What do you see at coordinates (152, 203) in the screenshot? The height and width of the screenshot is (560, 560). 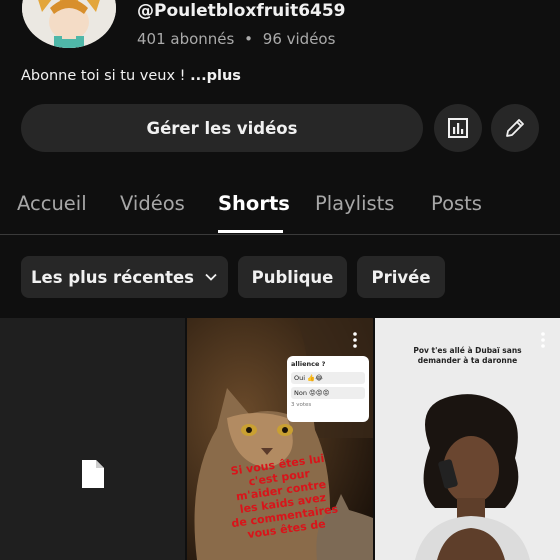 I see `tab-videos: Vidéos` at bounding box center [152, 203].